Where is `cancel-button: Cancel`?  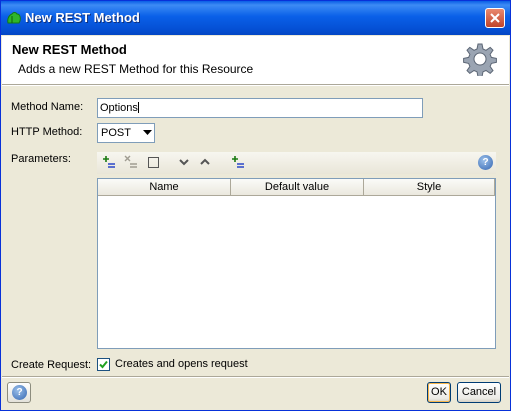 cancel-button: Cancel is located at coordinates (479, 392).